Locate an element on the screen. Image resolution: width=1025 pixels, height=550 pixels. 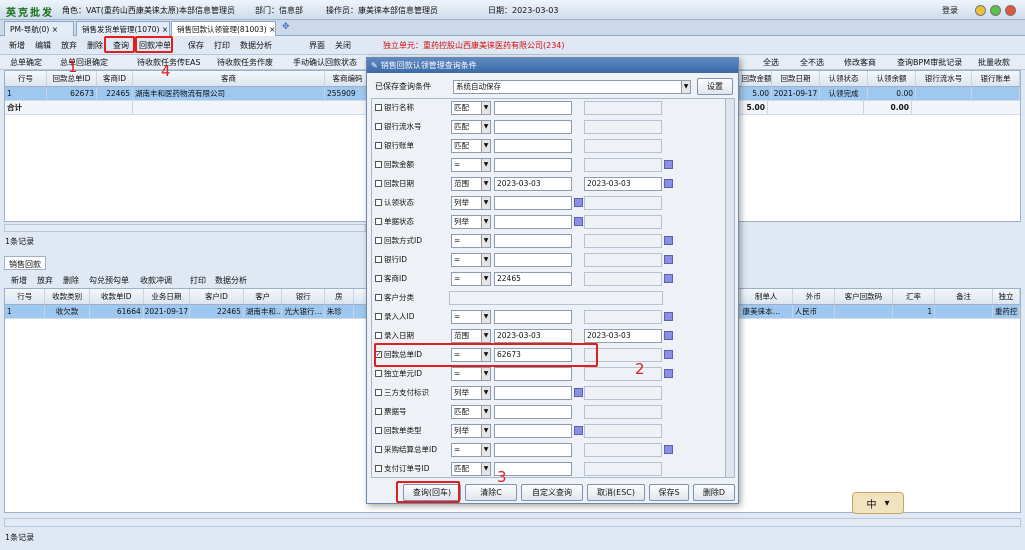
condition-label: 回款日期 is located at coordinates (412, 183).